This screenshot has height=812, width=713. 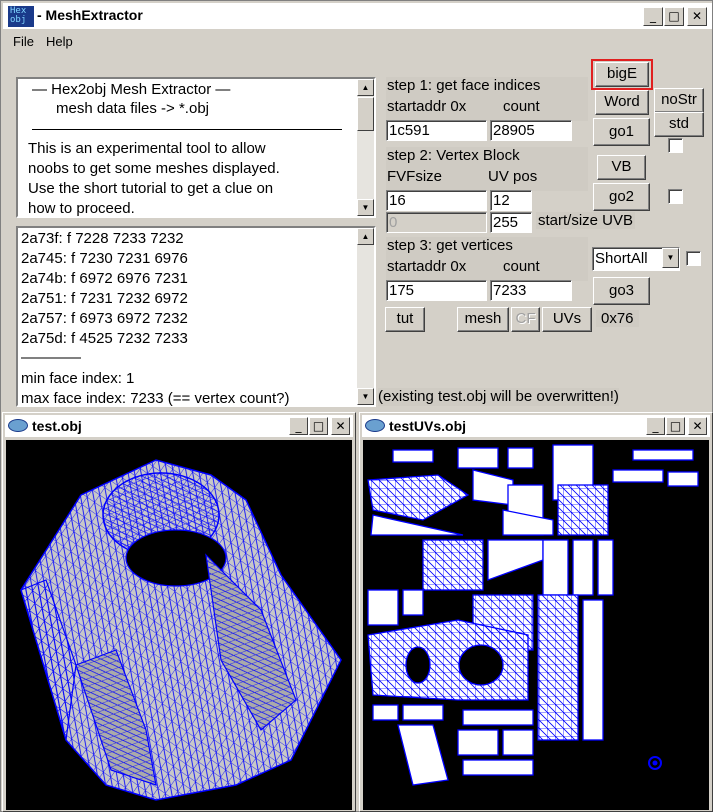 What do you see at coordinates (436, 222) in the screenshot?
I see `uvb-start-input: 0` at bounding box center [436, 222].